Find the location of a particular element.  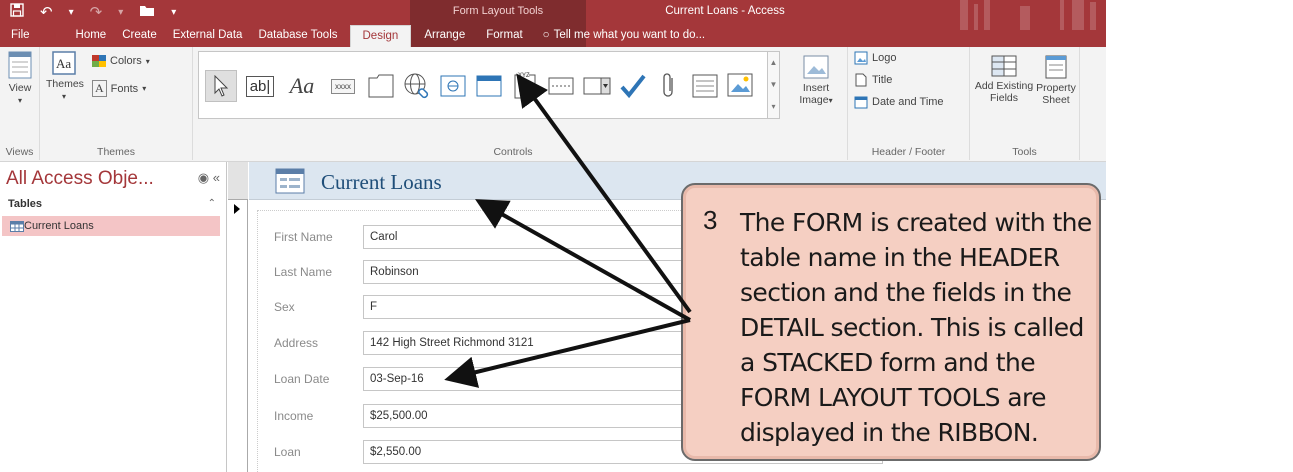

record-selector is located at coordinates (238, 317).